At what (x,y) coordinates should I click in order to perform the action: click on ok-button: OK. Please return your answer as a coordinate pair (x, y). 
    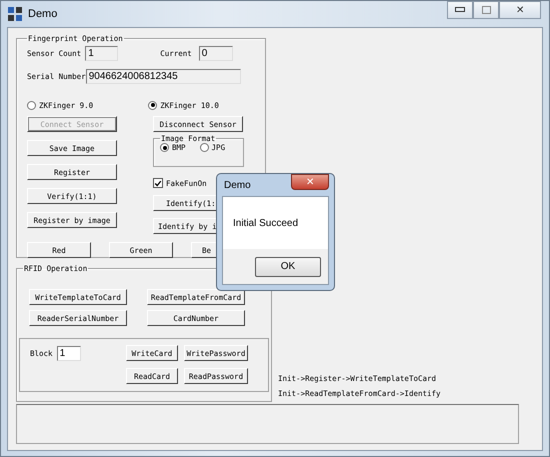
    Looking at the image, I should click on (288, 266).